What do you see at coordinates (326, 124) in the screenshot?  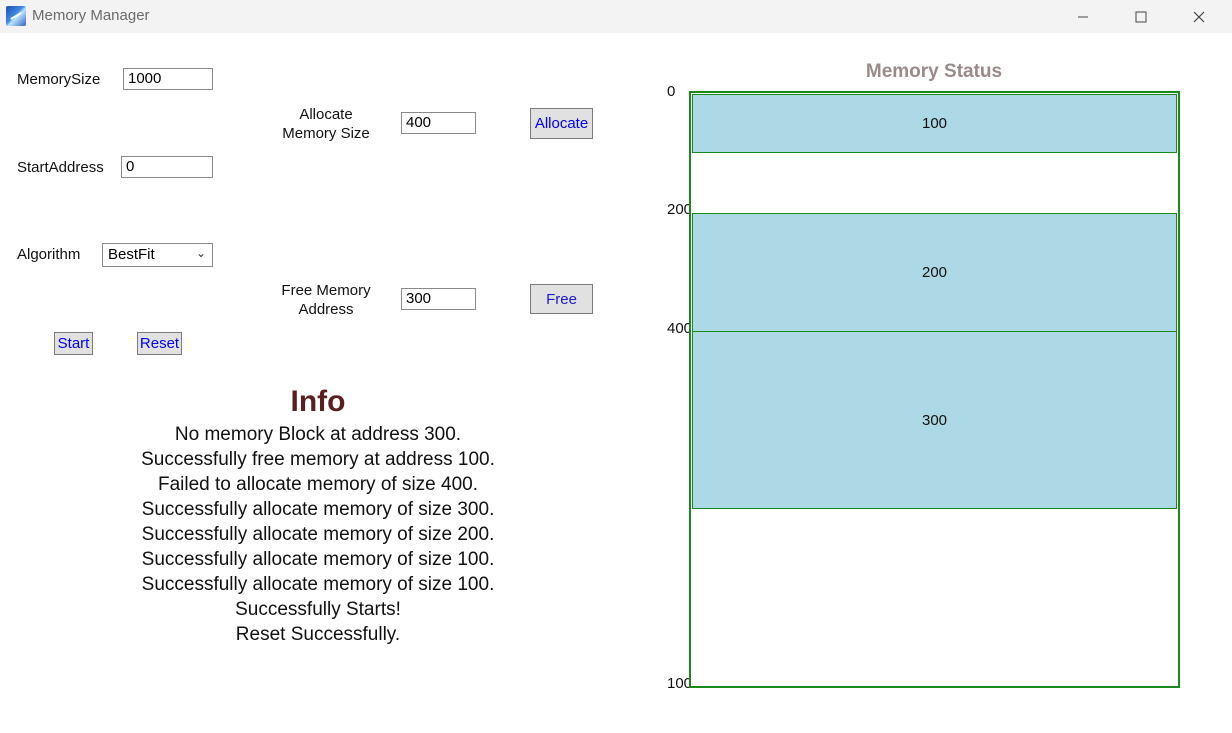 I see `allocate-size-label: Allocate Memory Size` at bounding box center [326, 124].